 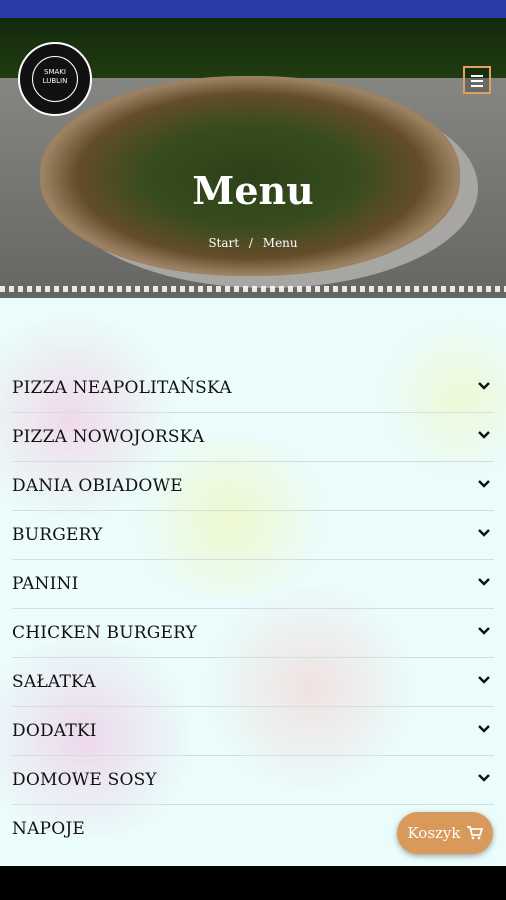 I want to click on category-item: BURGERY, so click(x=253, y=535).